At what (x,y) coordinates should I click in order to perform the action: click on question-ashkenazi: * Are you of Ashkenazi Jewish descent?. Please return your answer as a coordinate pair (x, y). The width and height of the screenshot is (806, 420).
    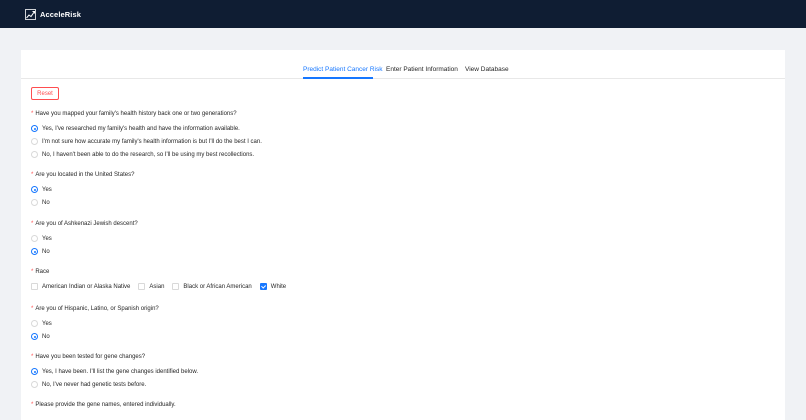
    Looking at the image, I should click on (84, 224).